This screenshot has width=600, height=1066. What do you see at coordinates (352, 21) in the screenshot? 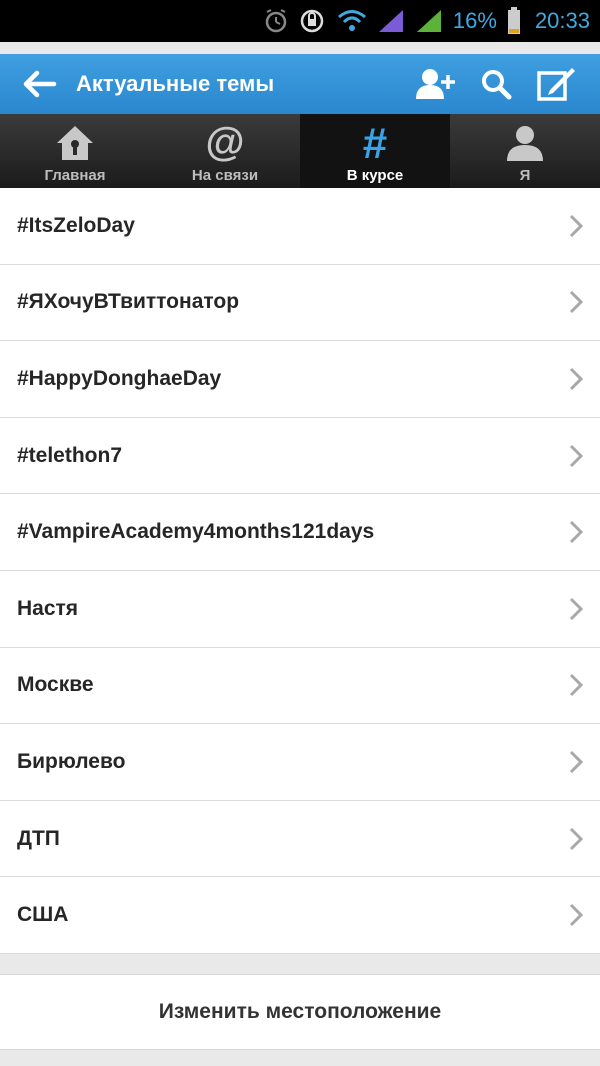
I see `wifi-icon` at bounding box center [352, 21].